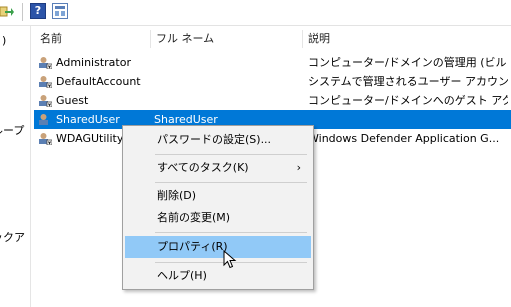 The height and width of the screenshot is (307, 511). Describe the element at coordinates (93, 62) in the screenshot. I see `row-name: Administrator` at that location.